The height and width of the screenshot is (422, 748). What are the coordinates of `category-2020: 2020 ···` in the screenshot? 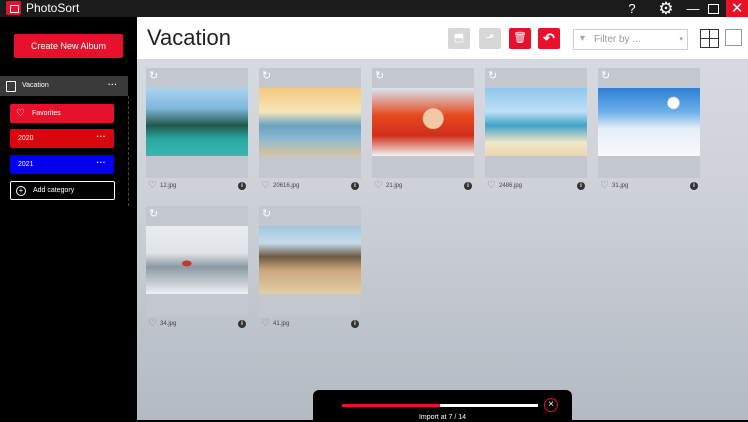 It's located at (62, 138).